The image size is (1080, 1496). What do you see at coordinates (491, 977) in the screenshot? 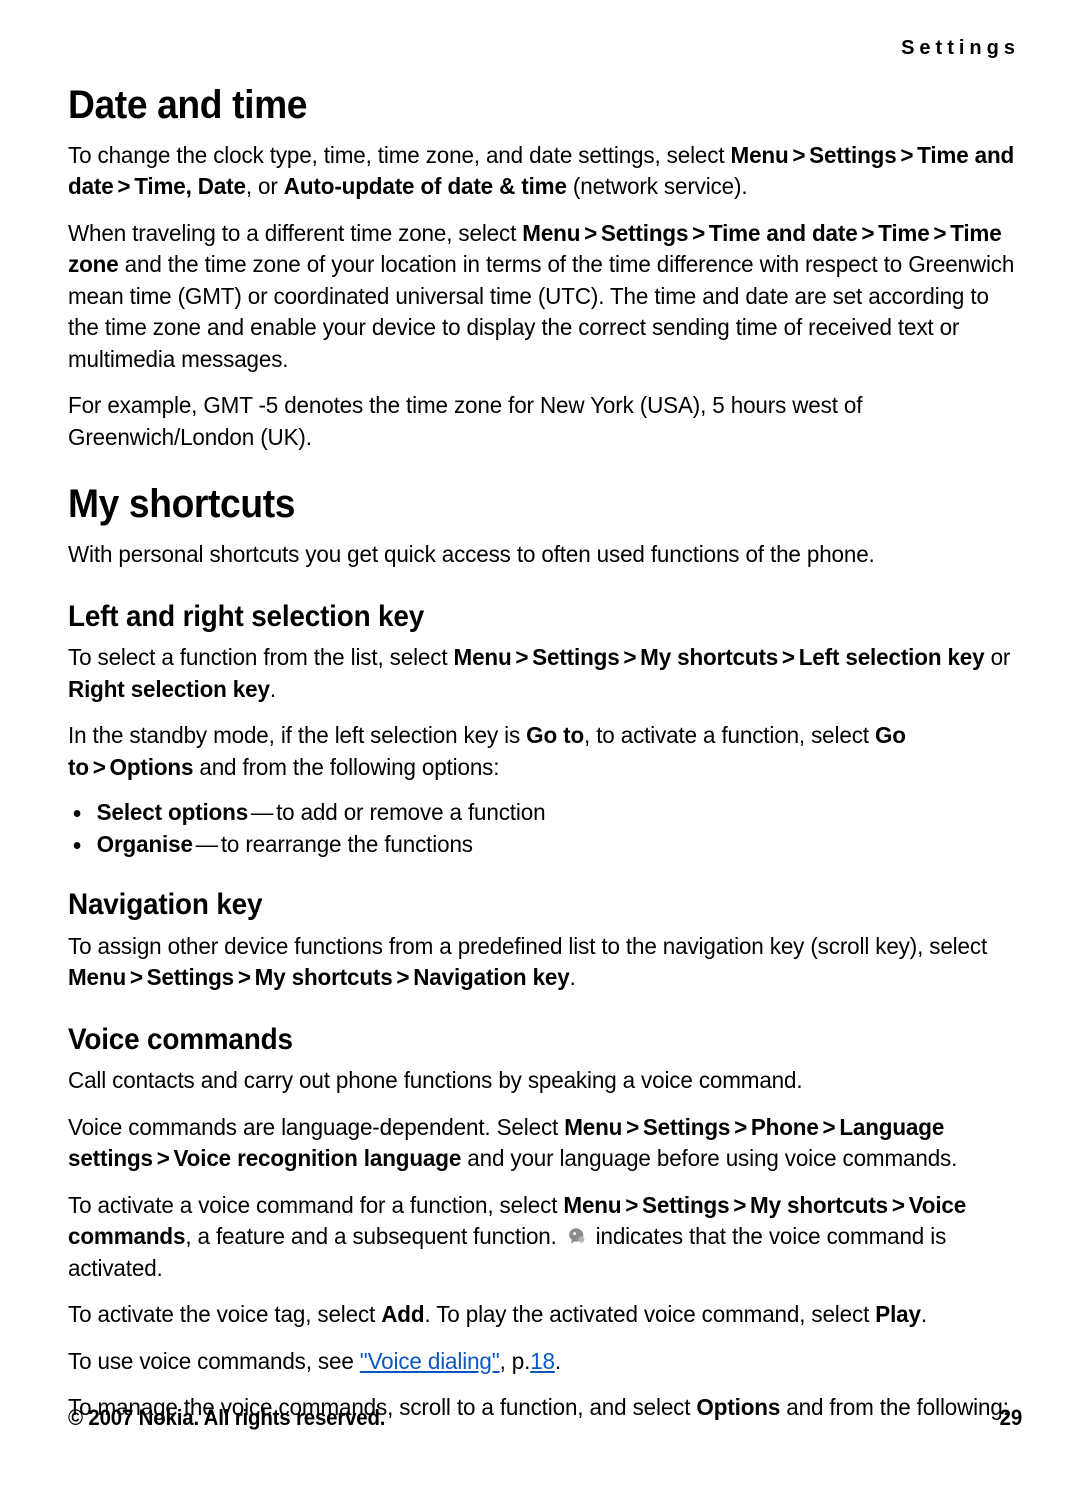
I see `ui-path-navigation-key: Navigation key` at bounding box center [491, 977].